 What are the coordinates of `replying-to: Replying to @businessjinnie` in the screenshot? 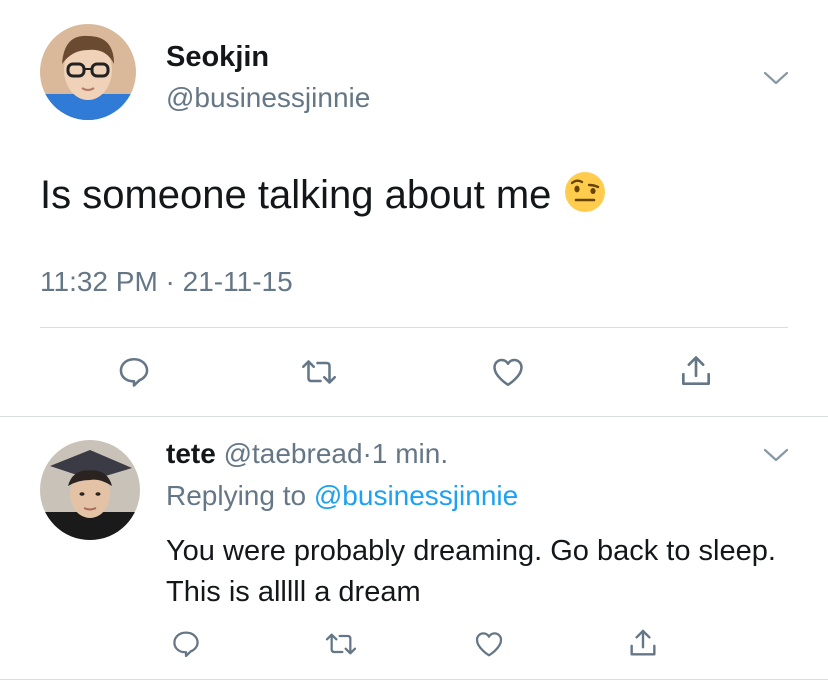 It's located at (342, 496).